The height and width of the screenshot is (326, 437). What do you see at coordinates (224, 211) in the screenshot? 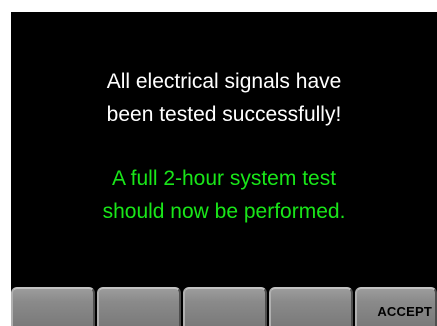
I see `instruction-message-line-2: should now be performed.` at bounding box center [224, 211].